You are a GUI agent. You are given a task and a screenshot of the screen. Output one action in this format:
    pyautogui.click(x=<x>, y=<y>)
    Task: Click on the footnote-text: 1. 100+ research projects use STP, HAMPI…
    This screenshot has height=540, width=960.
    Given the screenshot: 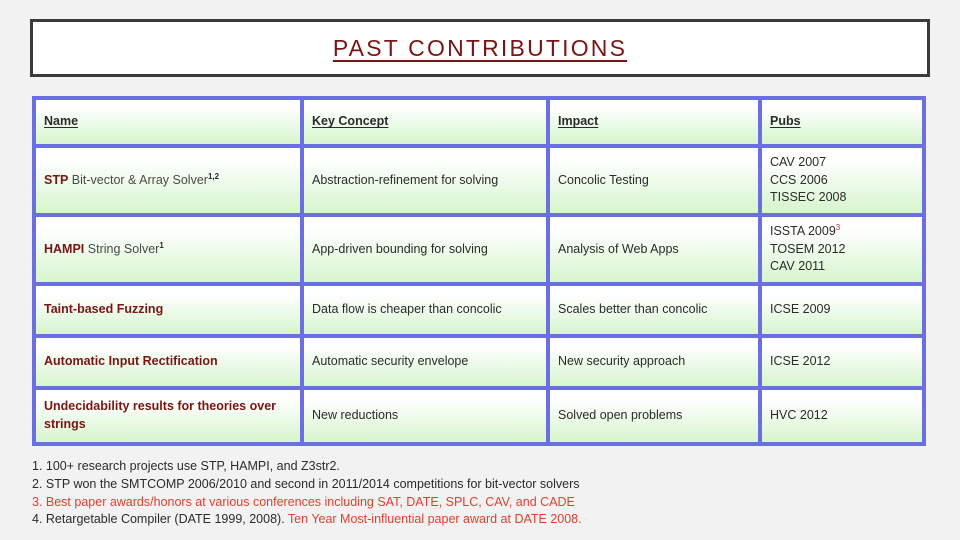 What is the action you would take?
    pyautogui.click(x=186, y=466)
    